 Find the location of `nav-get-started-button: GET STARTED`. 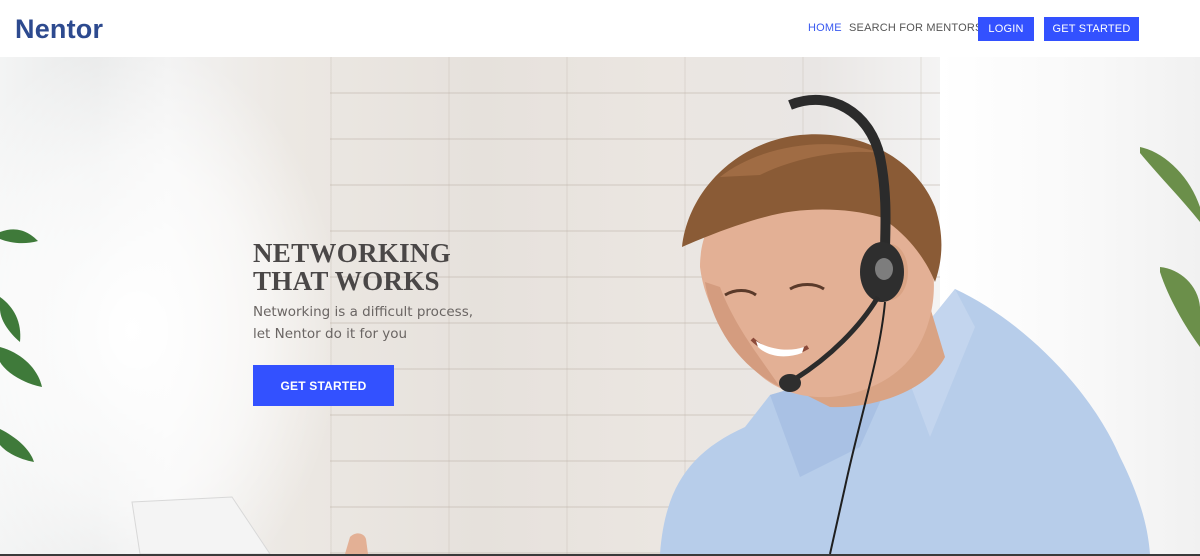

nav-get-started-button: GET STARTED is located at coordinates (1091, 29).